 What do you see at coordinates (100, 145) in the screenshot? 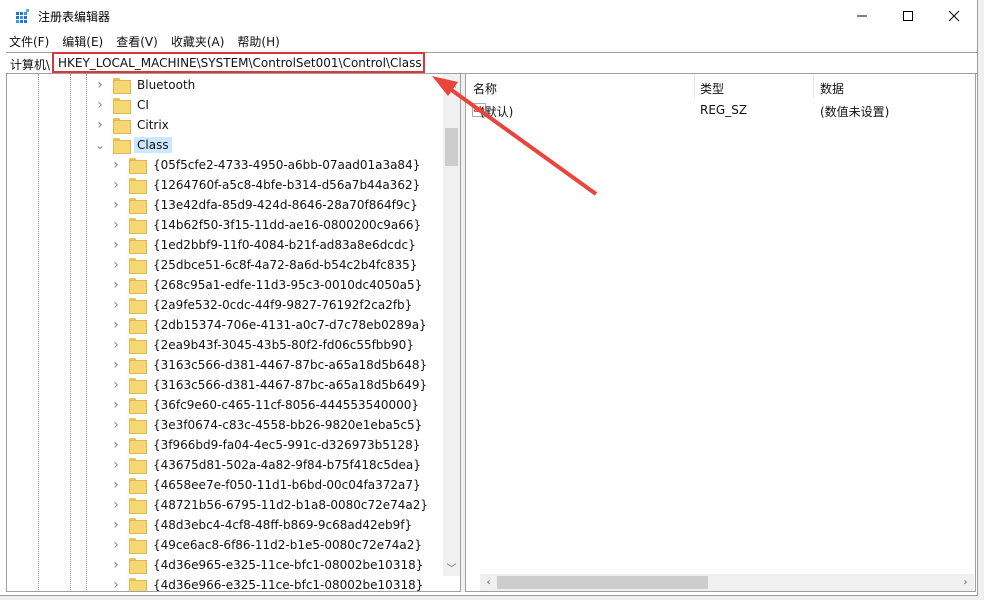
I see `chevron-down-icon: ⌄` at bounding box center [100, 145].